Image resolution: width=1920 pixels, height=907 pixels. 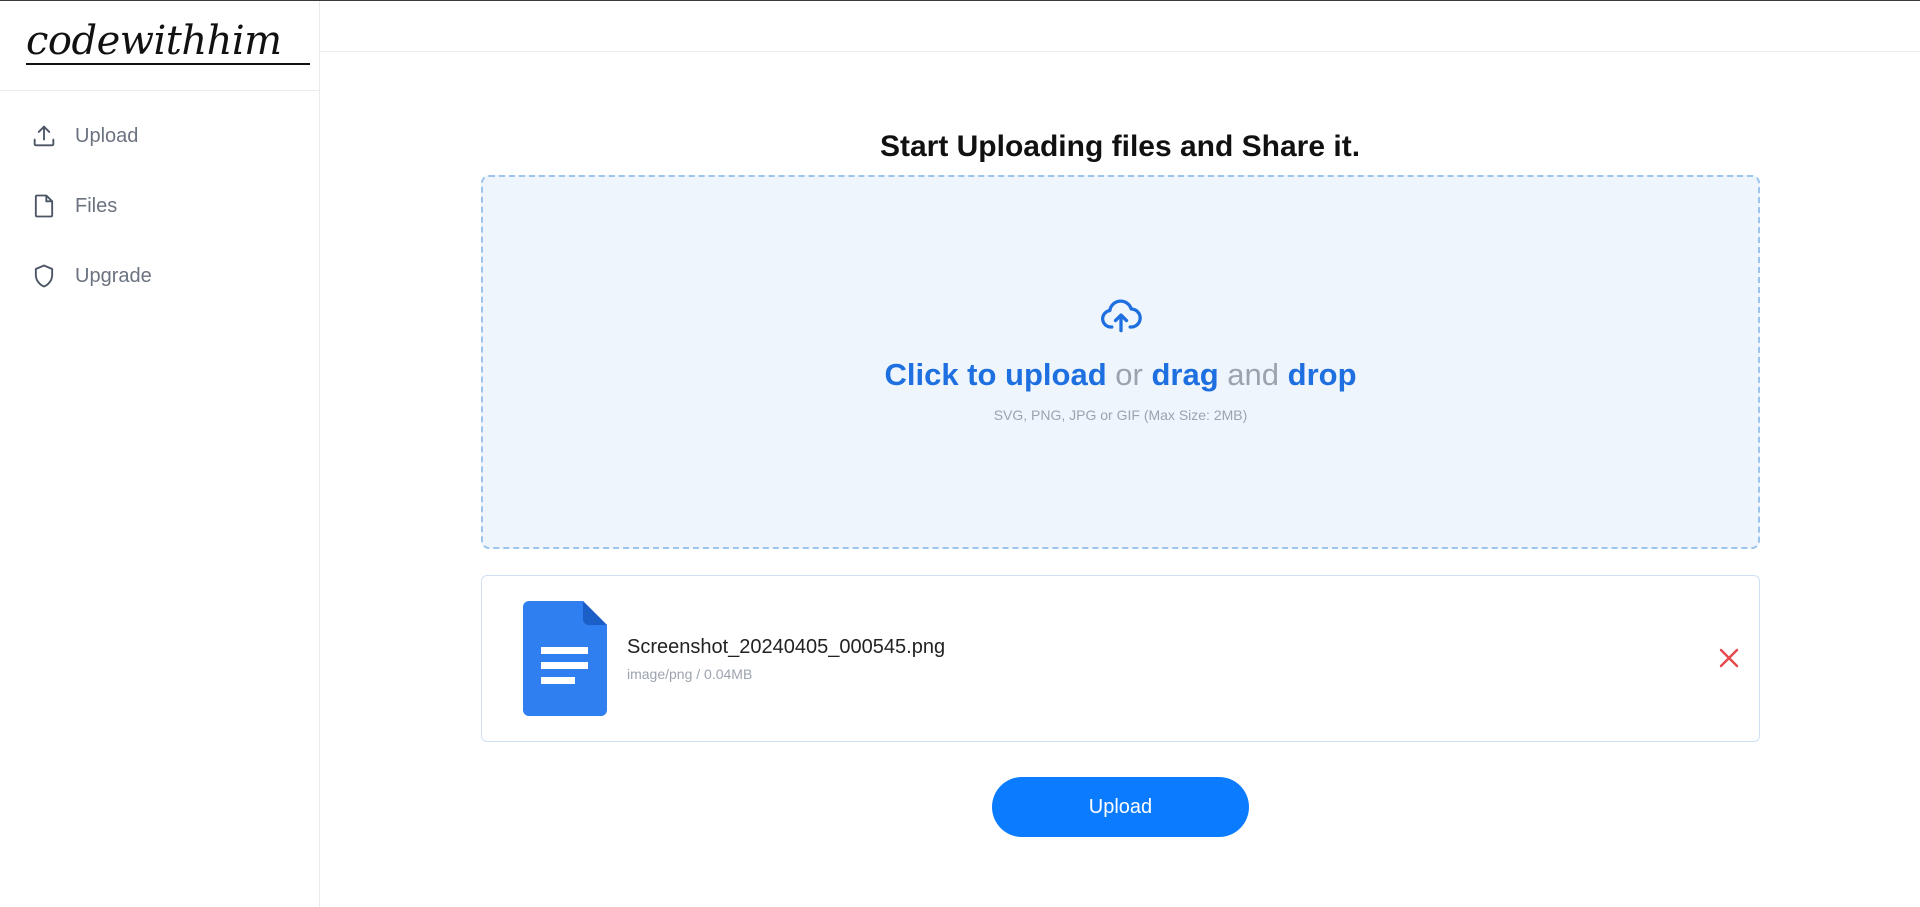 I want to click on and-text: and, so click(x=1253, y=374).